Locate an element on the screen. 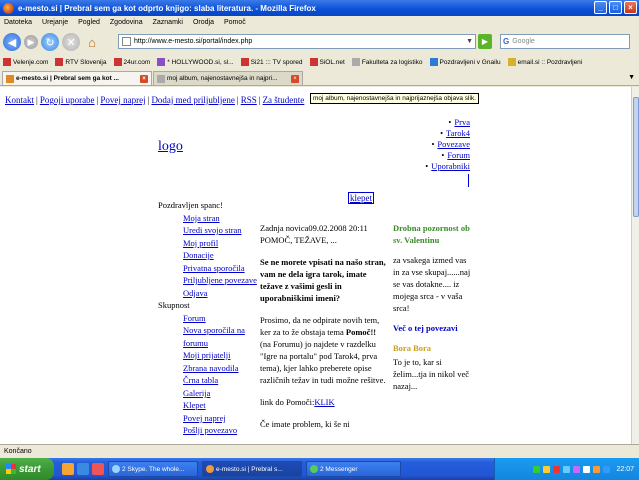 The width and height of the screenshot is (639, 480). maximize-button: □ is located at coordinates (615, 7).